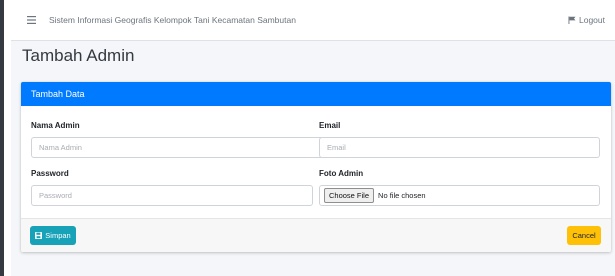  What do you see at coordinates (592, 20) in the screenshot?
I see `logout-label: Logout` at bounding box center [592, 20].